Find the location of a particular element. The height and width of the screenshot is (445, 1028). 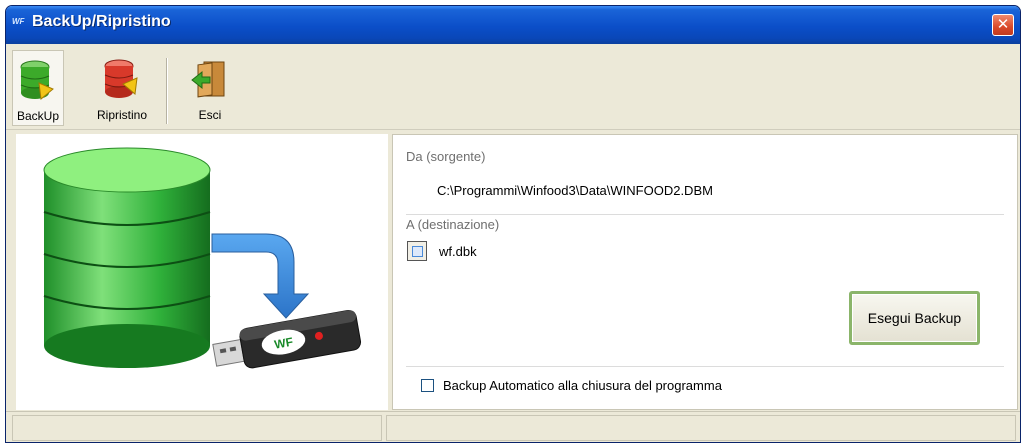

destination-label: A (destinazione) is located at coordinates (453, 224).